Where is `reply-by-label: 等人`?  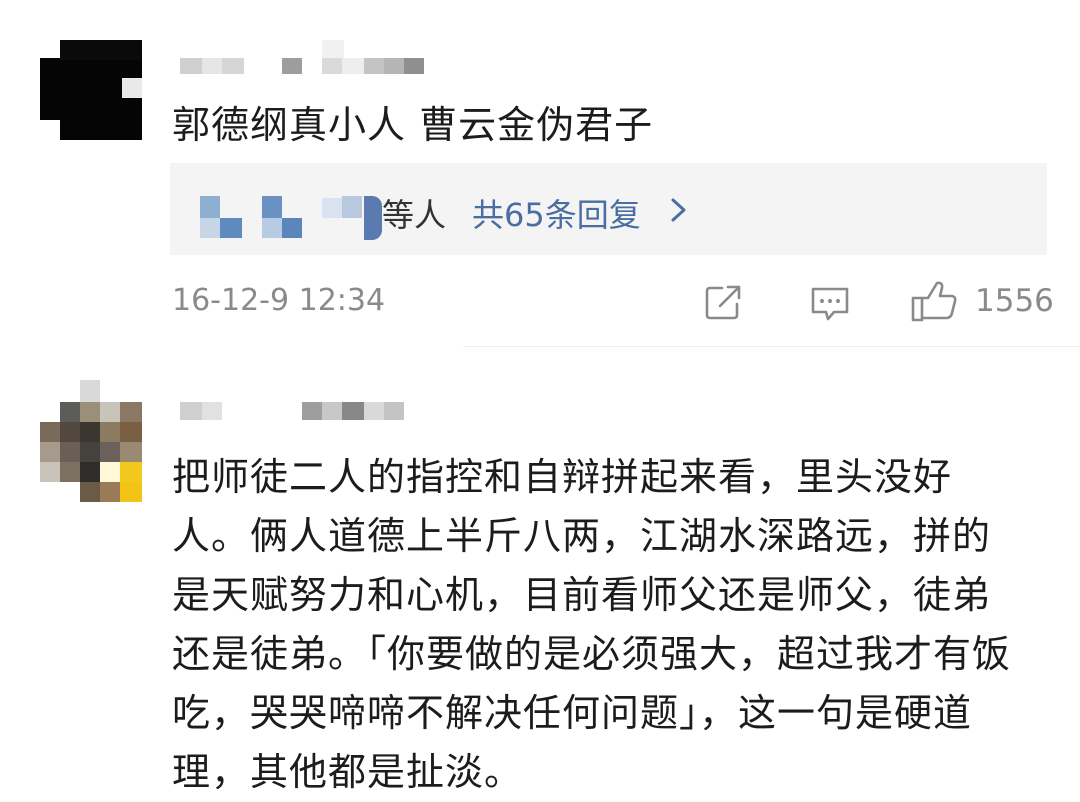
reply-by-label: 等人 is located at coordinates (414, 213).